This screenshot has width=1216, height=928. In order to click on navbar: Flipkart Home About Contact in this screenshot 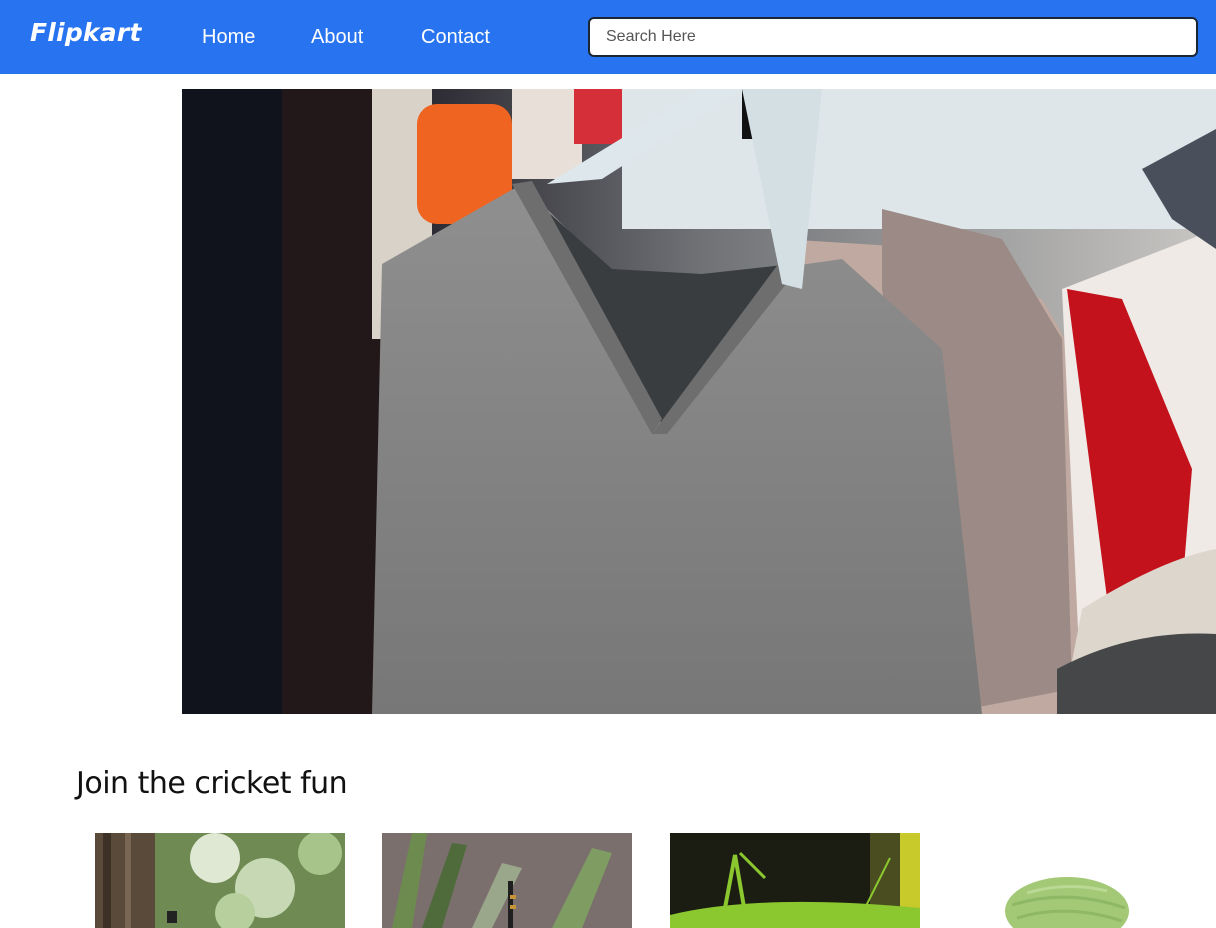, I will do `click(608, 37)`.